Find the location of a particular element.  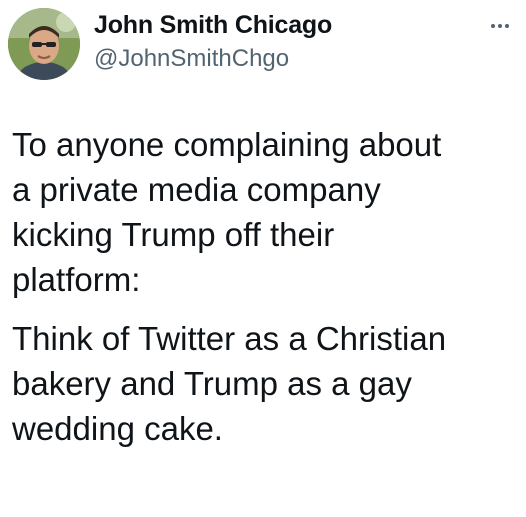

author-handle: @JohnSmithChgo is located at coordinates (213, 59).